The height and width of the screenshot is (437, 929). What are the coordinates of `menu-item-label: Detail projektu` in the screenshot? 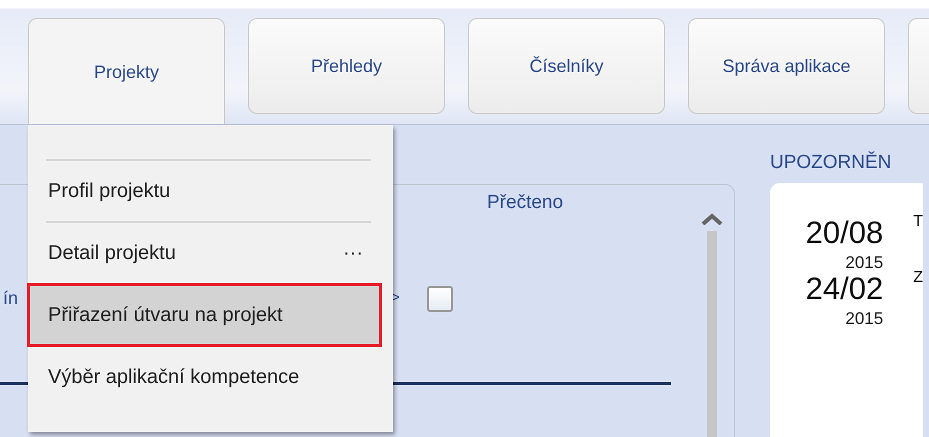 It's located at (112, 253).